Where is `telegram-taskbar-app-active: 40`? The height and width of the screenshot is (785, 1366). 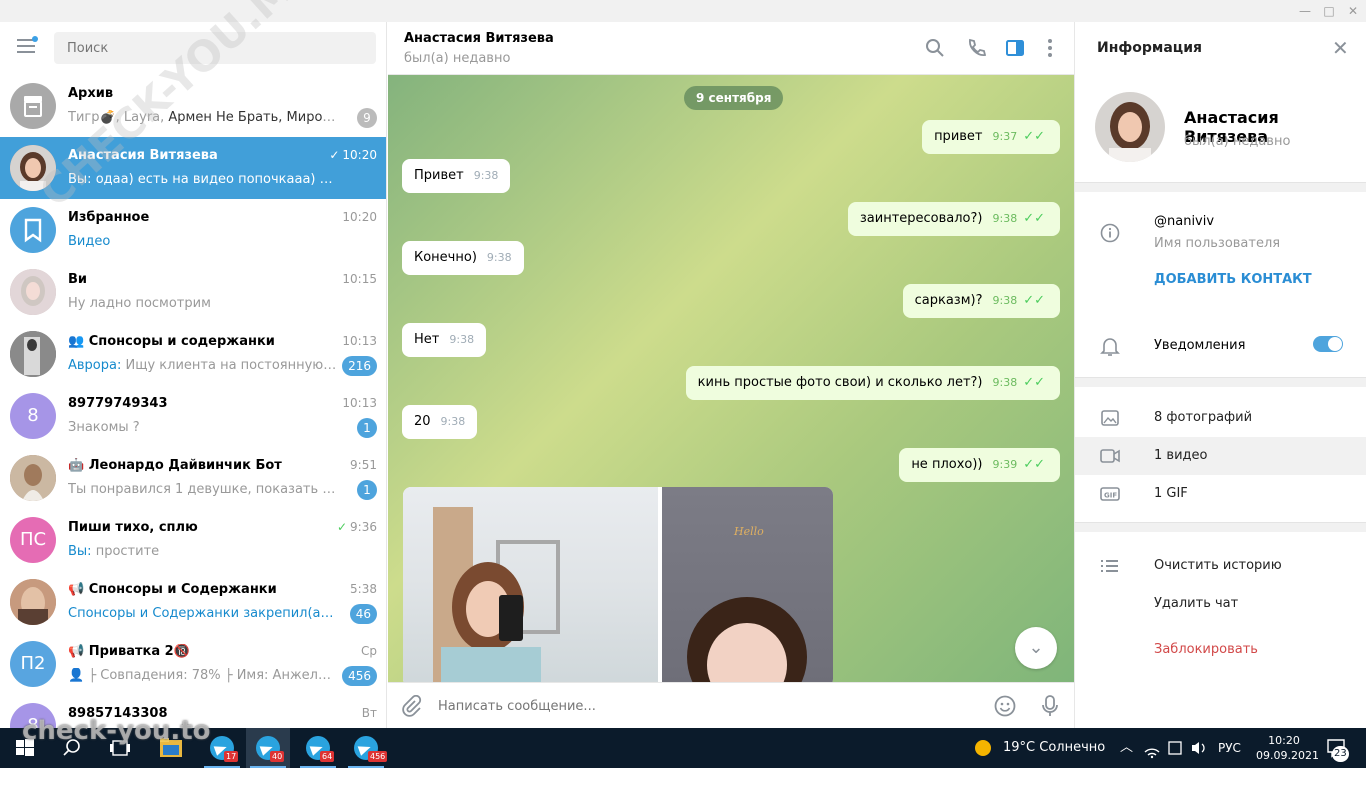 telegram-taskbar-app-active: 40 is located at coordinates (268, 748).